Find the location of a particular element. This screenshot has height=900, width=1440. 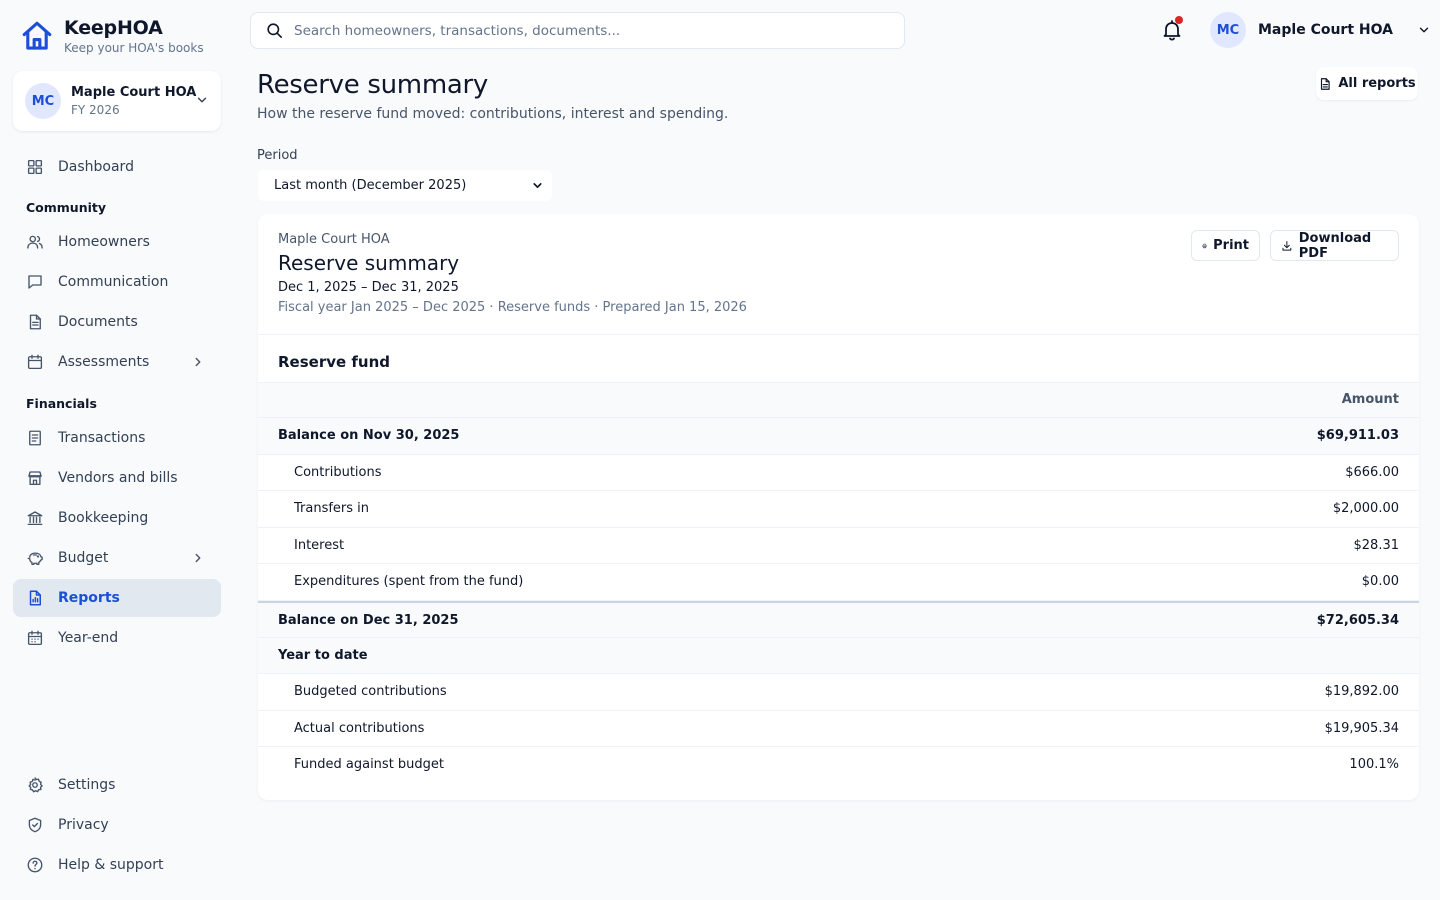

sidebar-item-label: Communication is located at coordinates (113, 282).